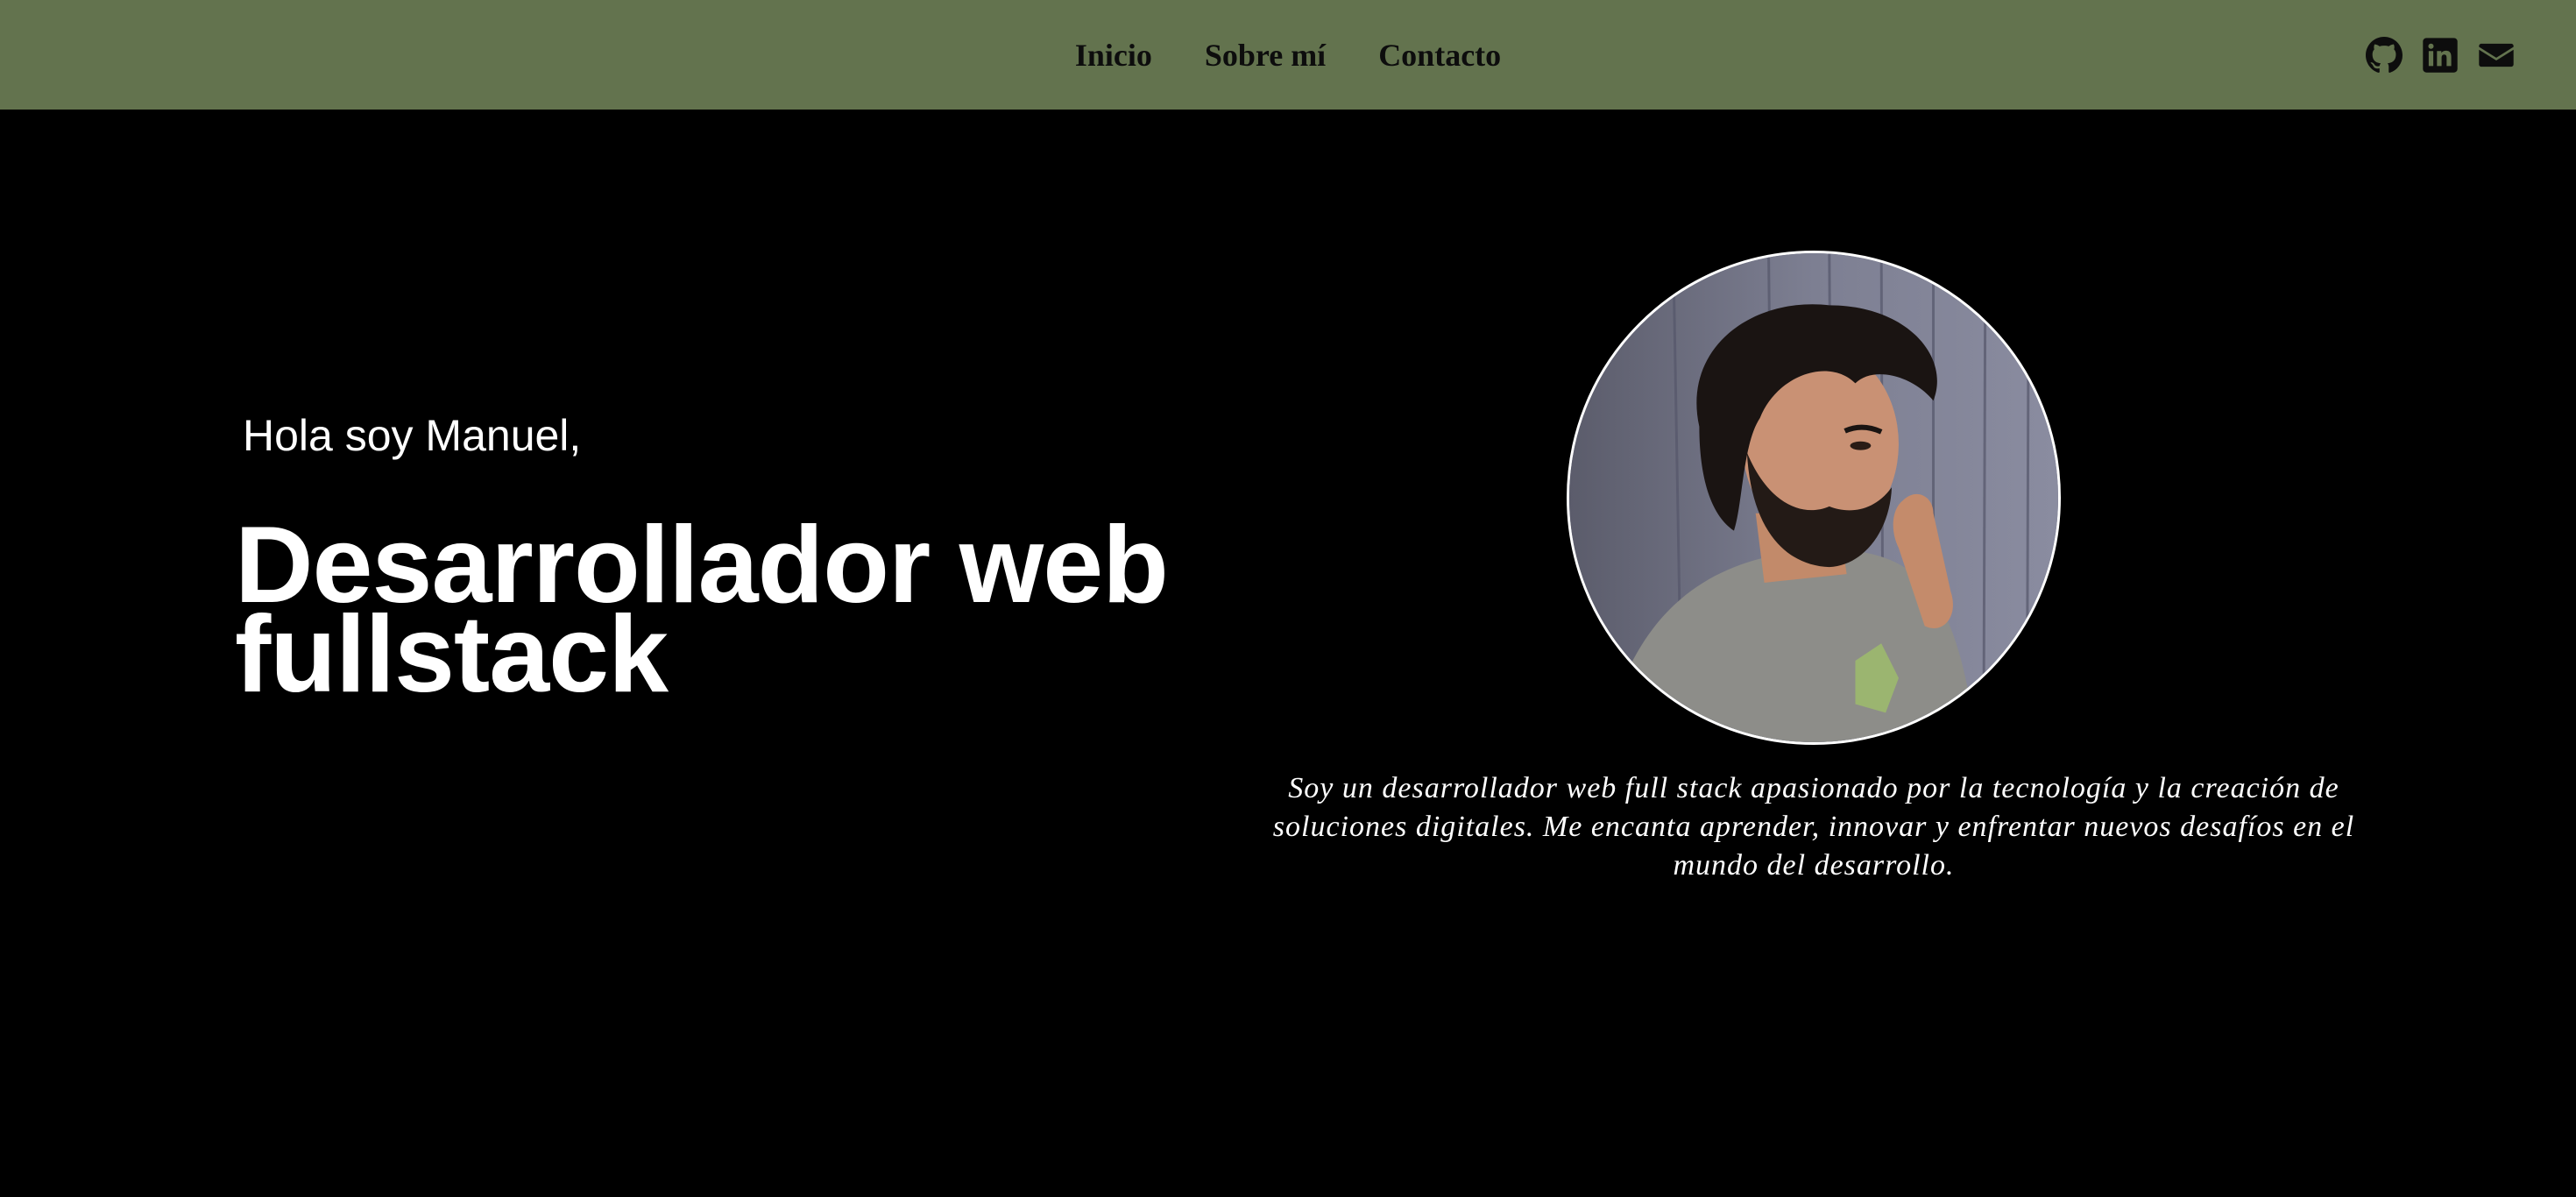 The height and width of the screenshot is (1197, 2576). Describe the element at coordinates (2384, 55) in the screenshot. I see `github-icon` at that location.